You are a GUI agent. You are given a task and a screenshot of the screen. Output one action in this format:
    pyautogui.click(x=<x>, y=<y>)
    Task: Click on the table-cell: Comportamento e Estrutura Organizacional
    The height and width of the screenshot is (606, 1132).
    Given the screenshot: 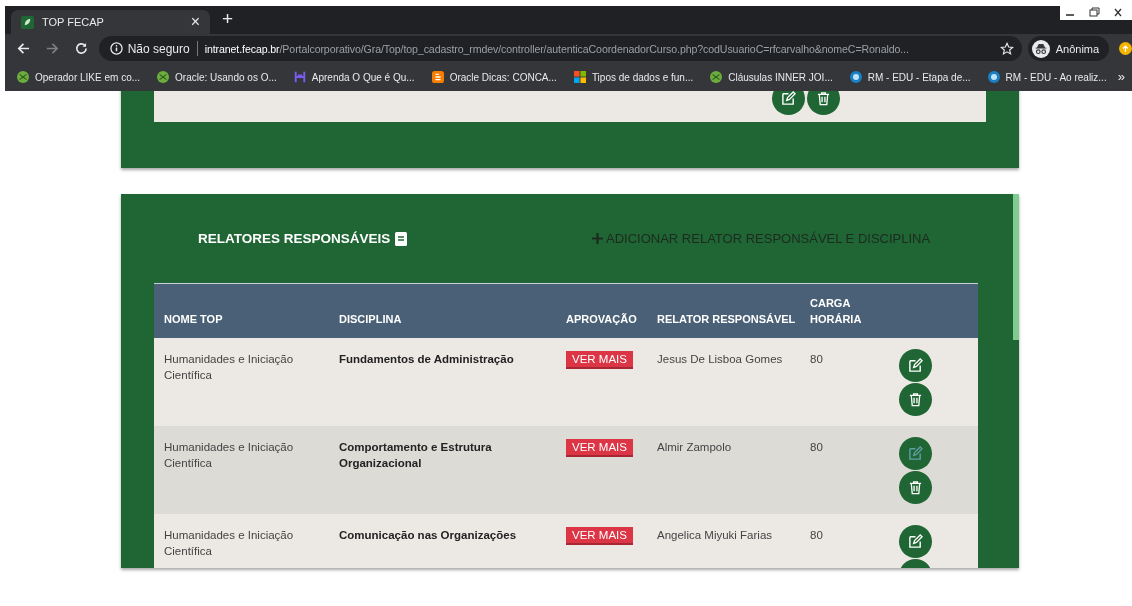 What is the action you would take?
    pyautogui.click(x=415, y=455)
    